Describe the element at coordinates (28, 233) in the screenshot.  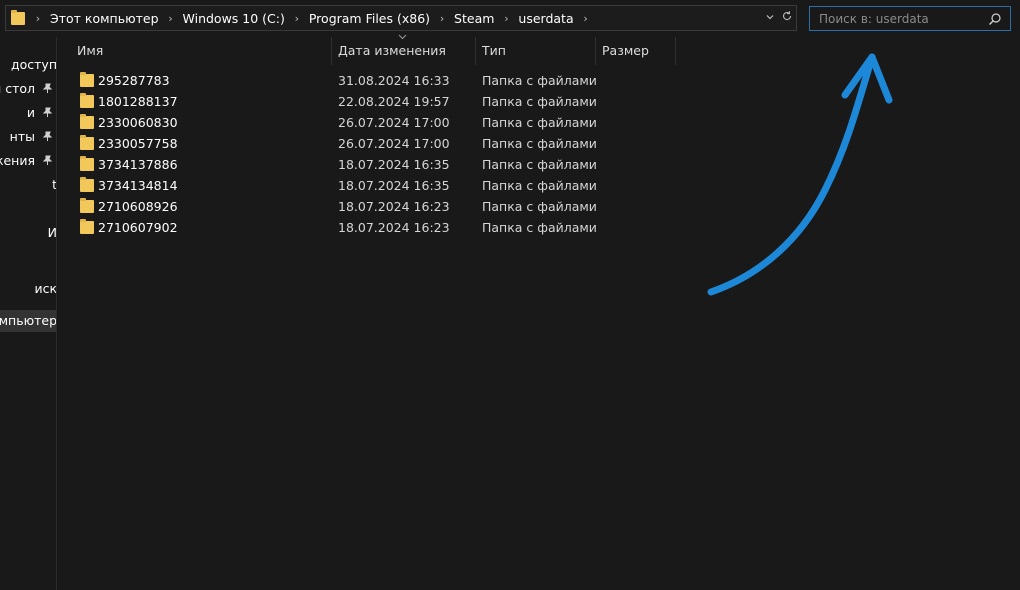
I see `sidebar-item-folder: И` at that location.